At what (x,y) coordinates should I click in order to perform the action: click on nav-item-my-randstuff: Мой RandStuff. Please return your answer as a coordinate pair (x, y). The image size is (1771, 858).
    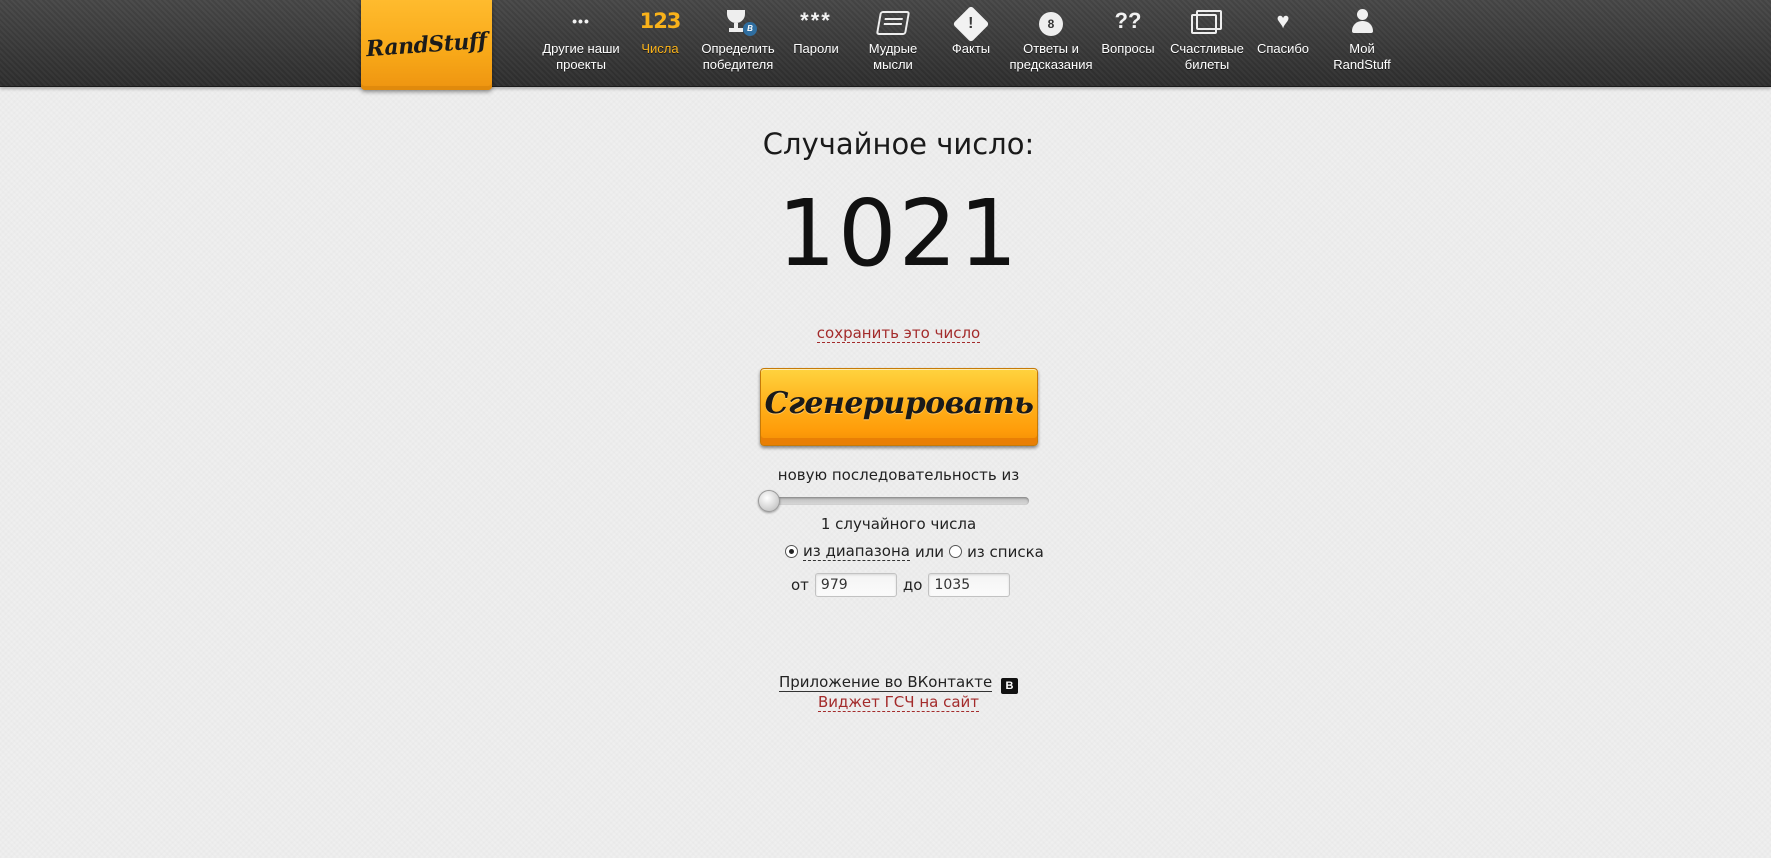
    Looking at the image, I should click on (1362, 43).